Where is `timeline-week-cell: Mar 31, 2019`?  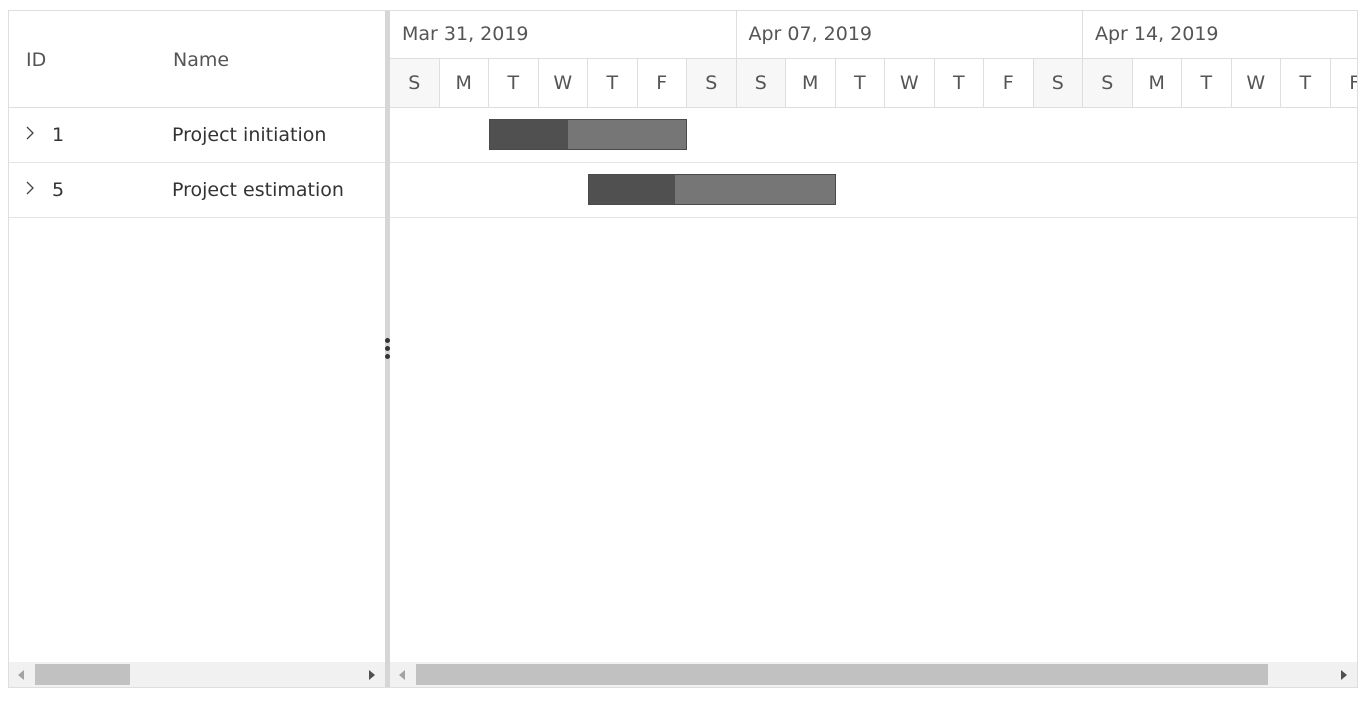 timeline-week-cell: Mar 31, 2019 is located at coordinates (563, 35).